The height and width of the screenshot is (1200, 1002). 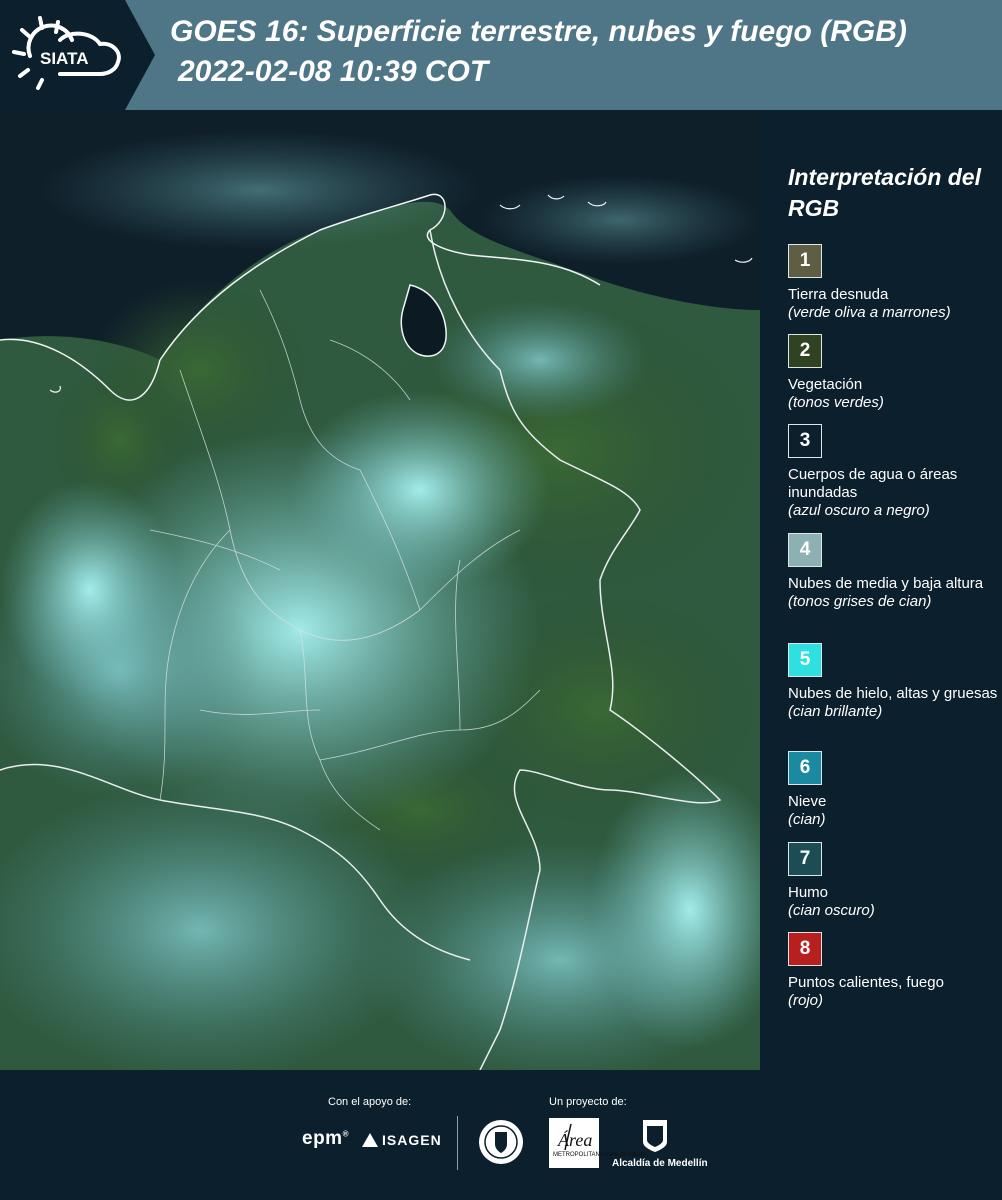 What do you see at coordinates (831, 910) in the screenshot?
I see `legend-item-note: (cian oscuro)` at bounding box center [831, 910].